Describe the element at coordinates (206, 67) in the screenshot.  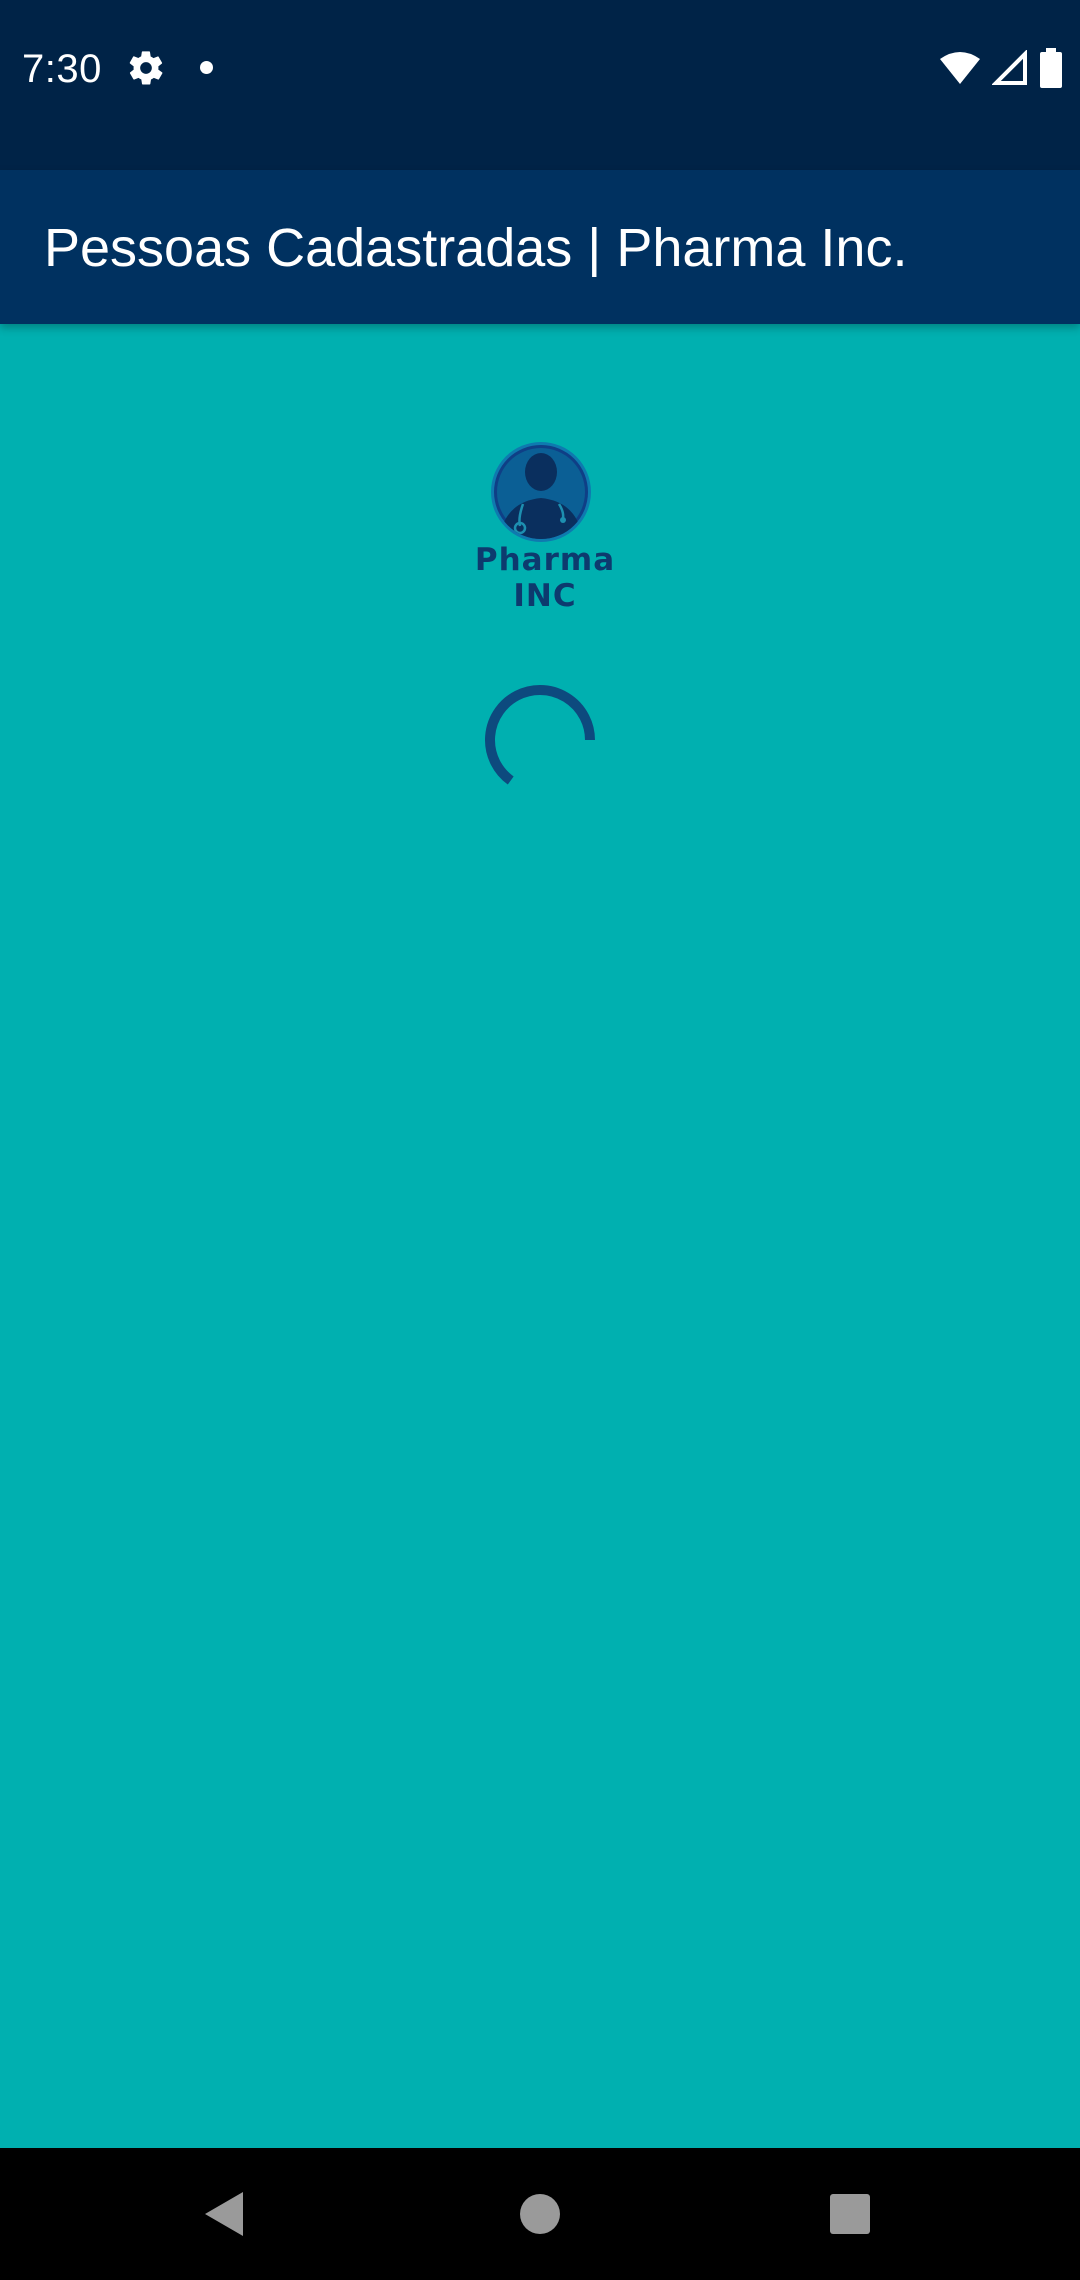
I see `notification-dot-icon` at that location.